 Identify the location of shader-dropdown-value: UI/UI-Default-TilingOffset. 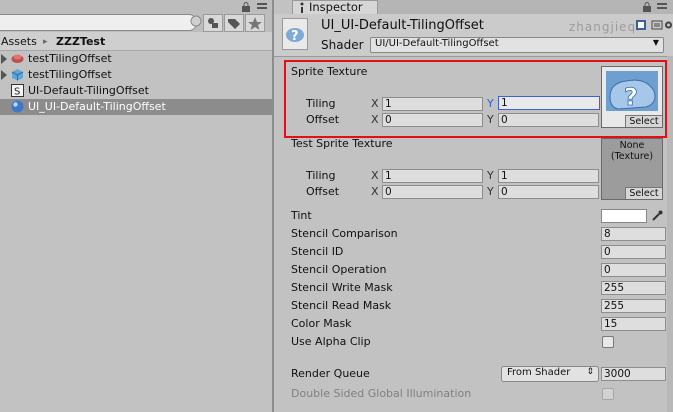
(437, 43).